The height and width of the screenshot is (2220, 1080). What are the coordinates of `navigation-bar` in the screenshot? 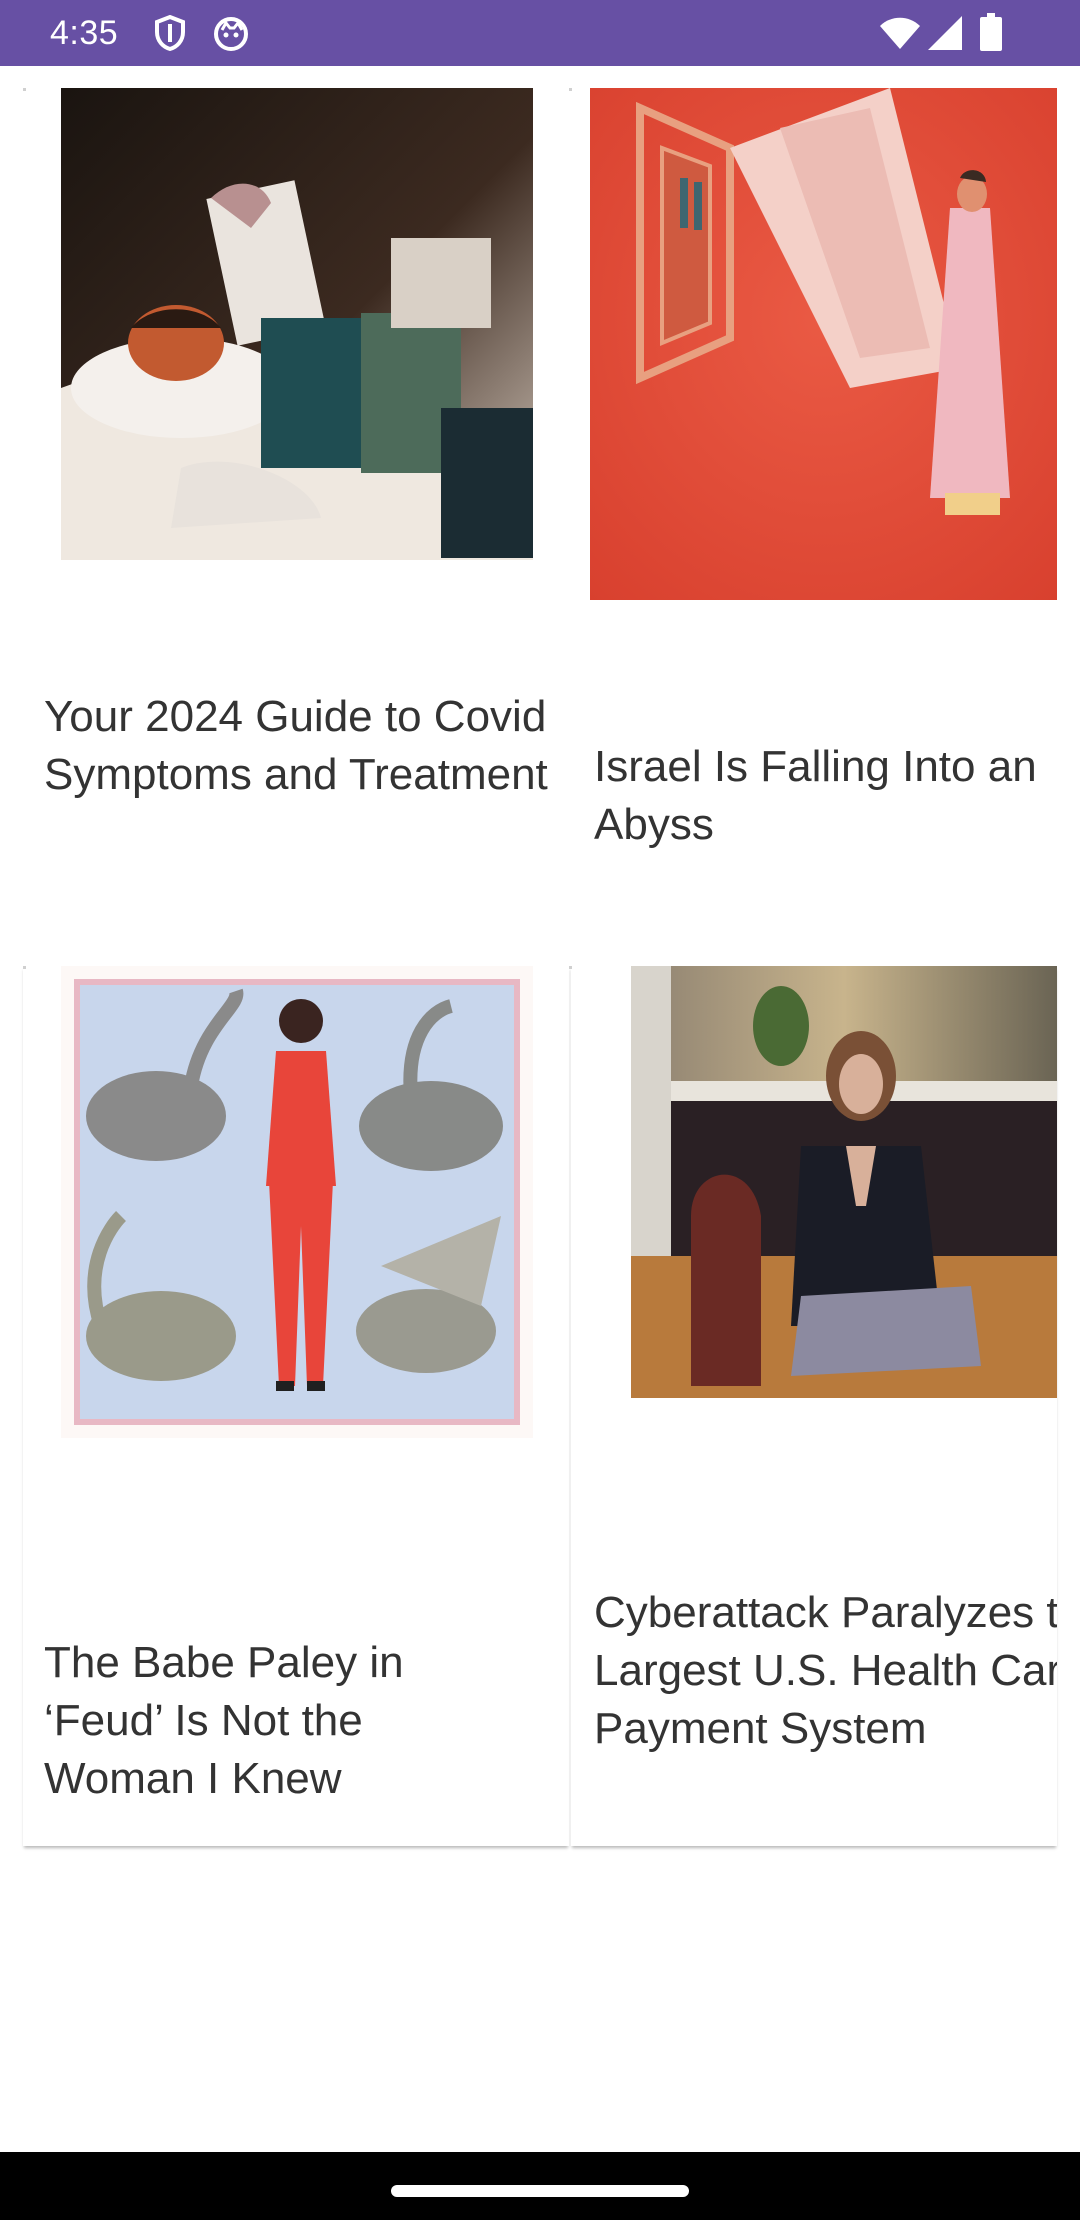 It's located at (540, 2186).